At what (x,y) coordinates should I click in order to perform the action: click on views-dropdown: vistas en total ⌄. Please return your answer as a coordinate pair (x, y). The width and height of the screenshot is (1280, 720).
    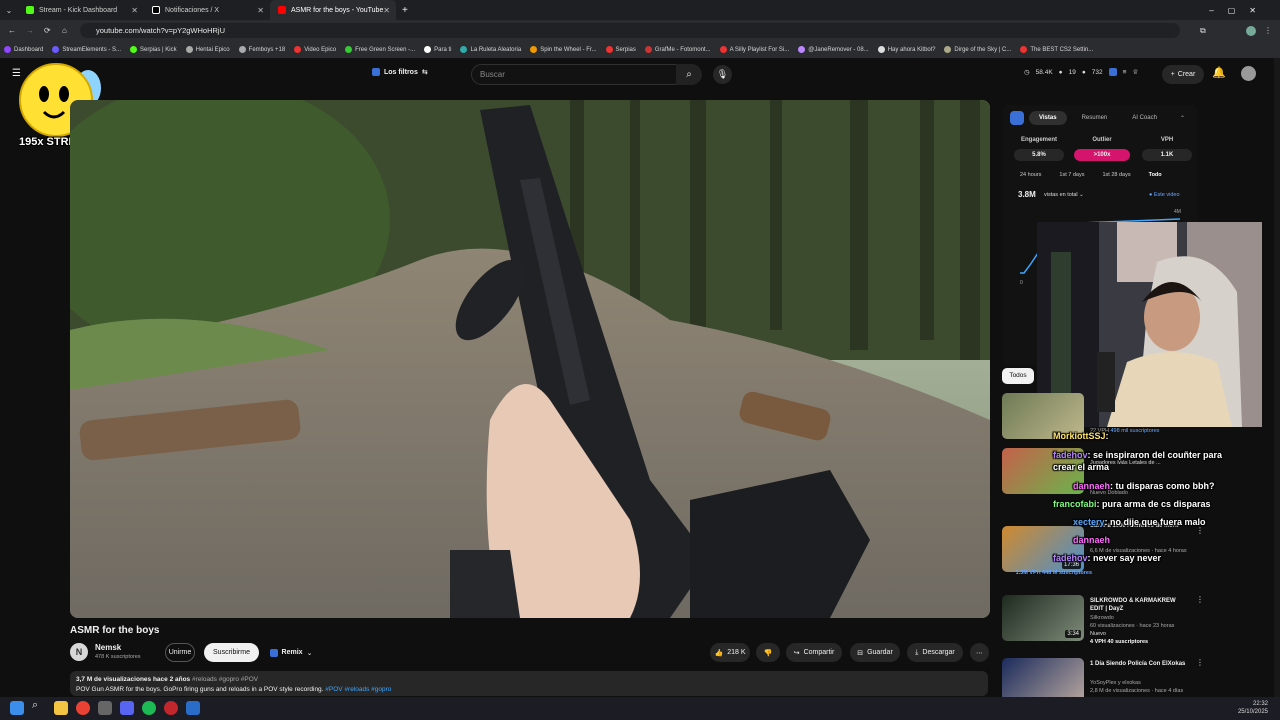
    Looking at the image, I should click on (1064, 195).